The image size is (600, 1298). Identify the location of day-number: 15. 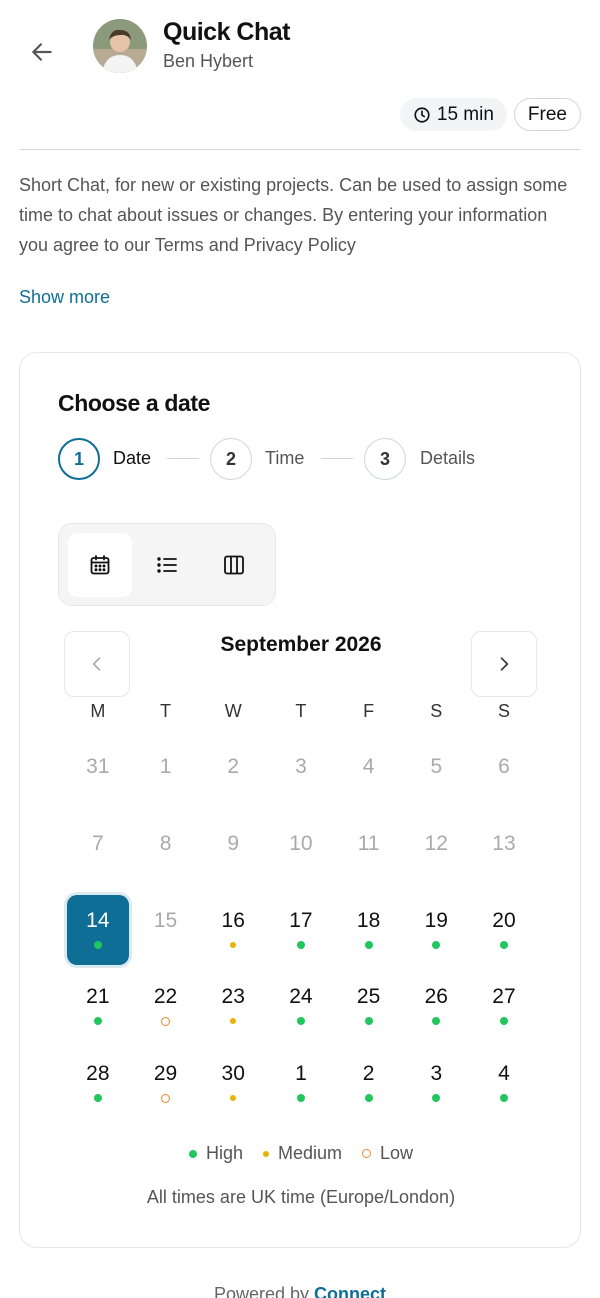
(165, 920).